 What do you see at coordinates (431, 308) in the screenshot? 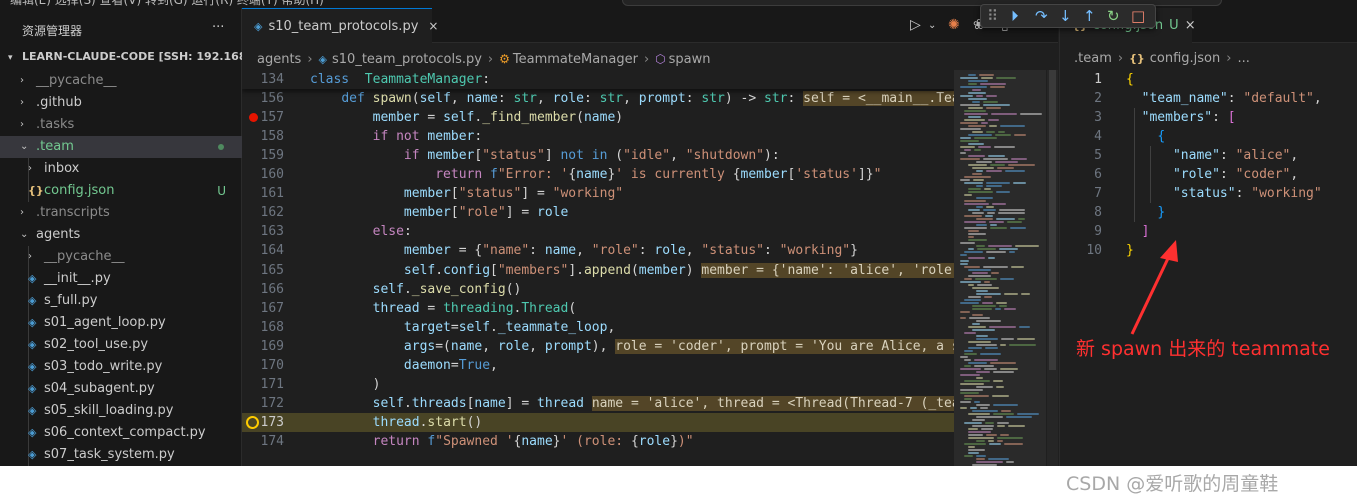
I see `code-token: =` at bounding box center [431, 308].